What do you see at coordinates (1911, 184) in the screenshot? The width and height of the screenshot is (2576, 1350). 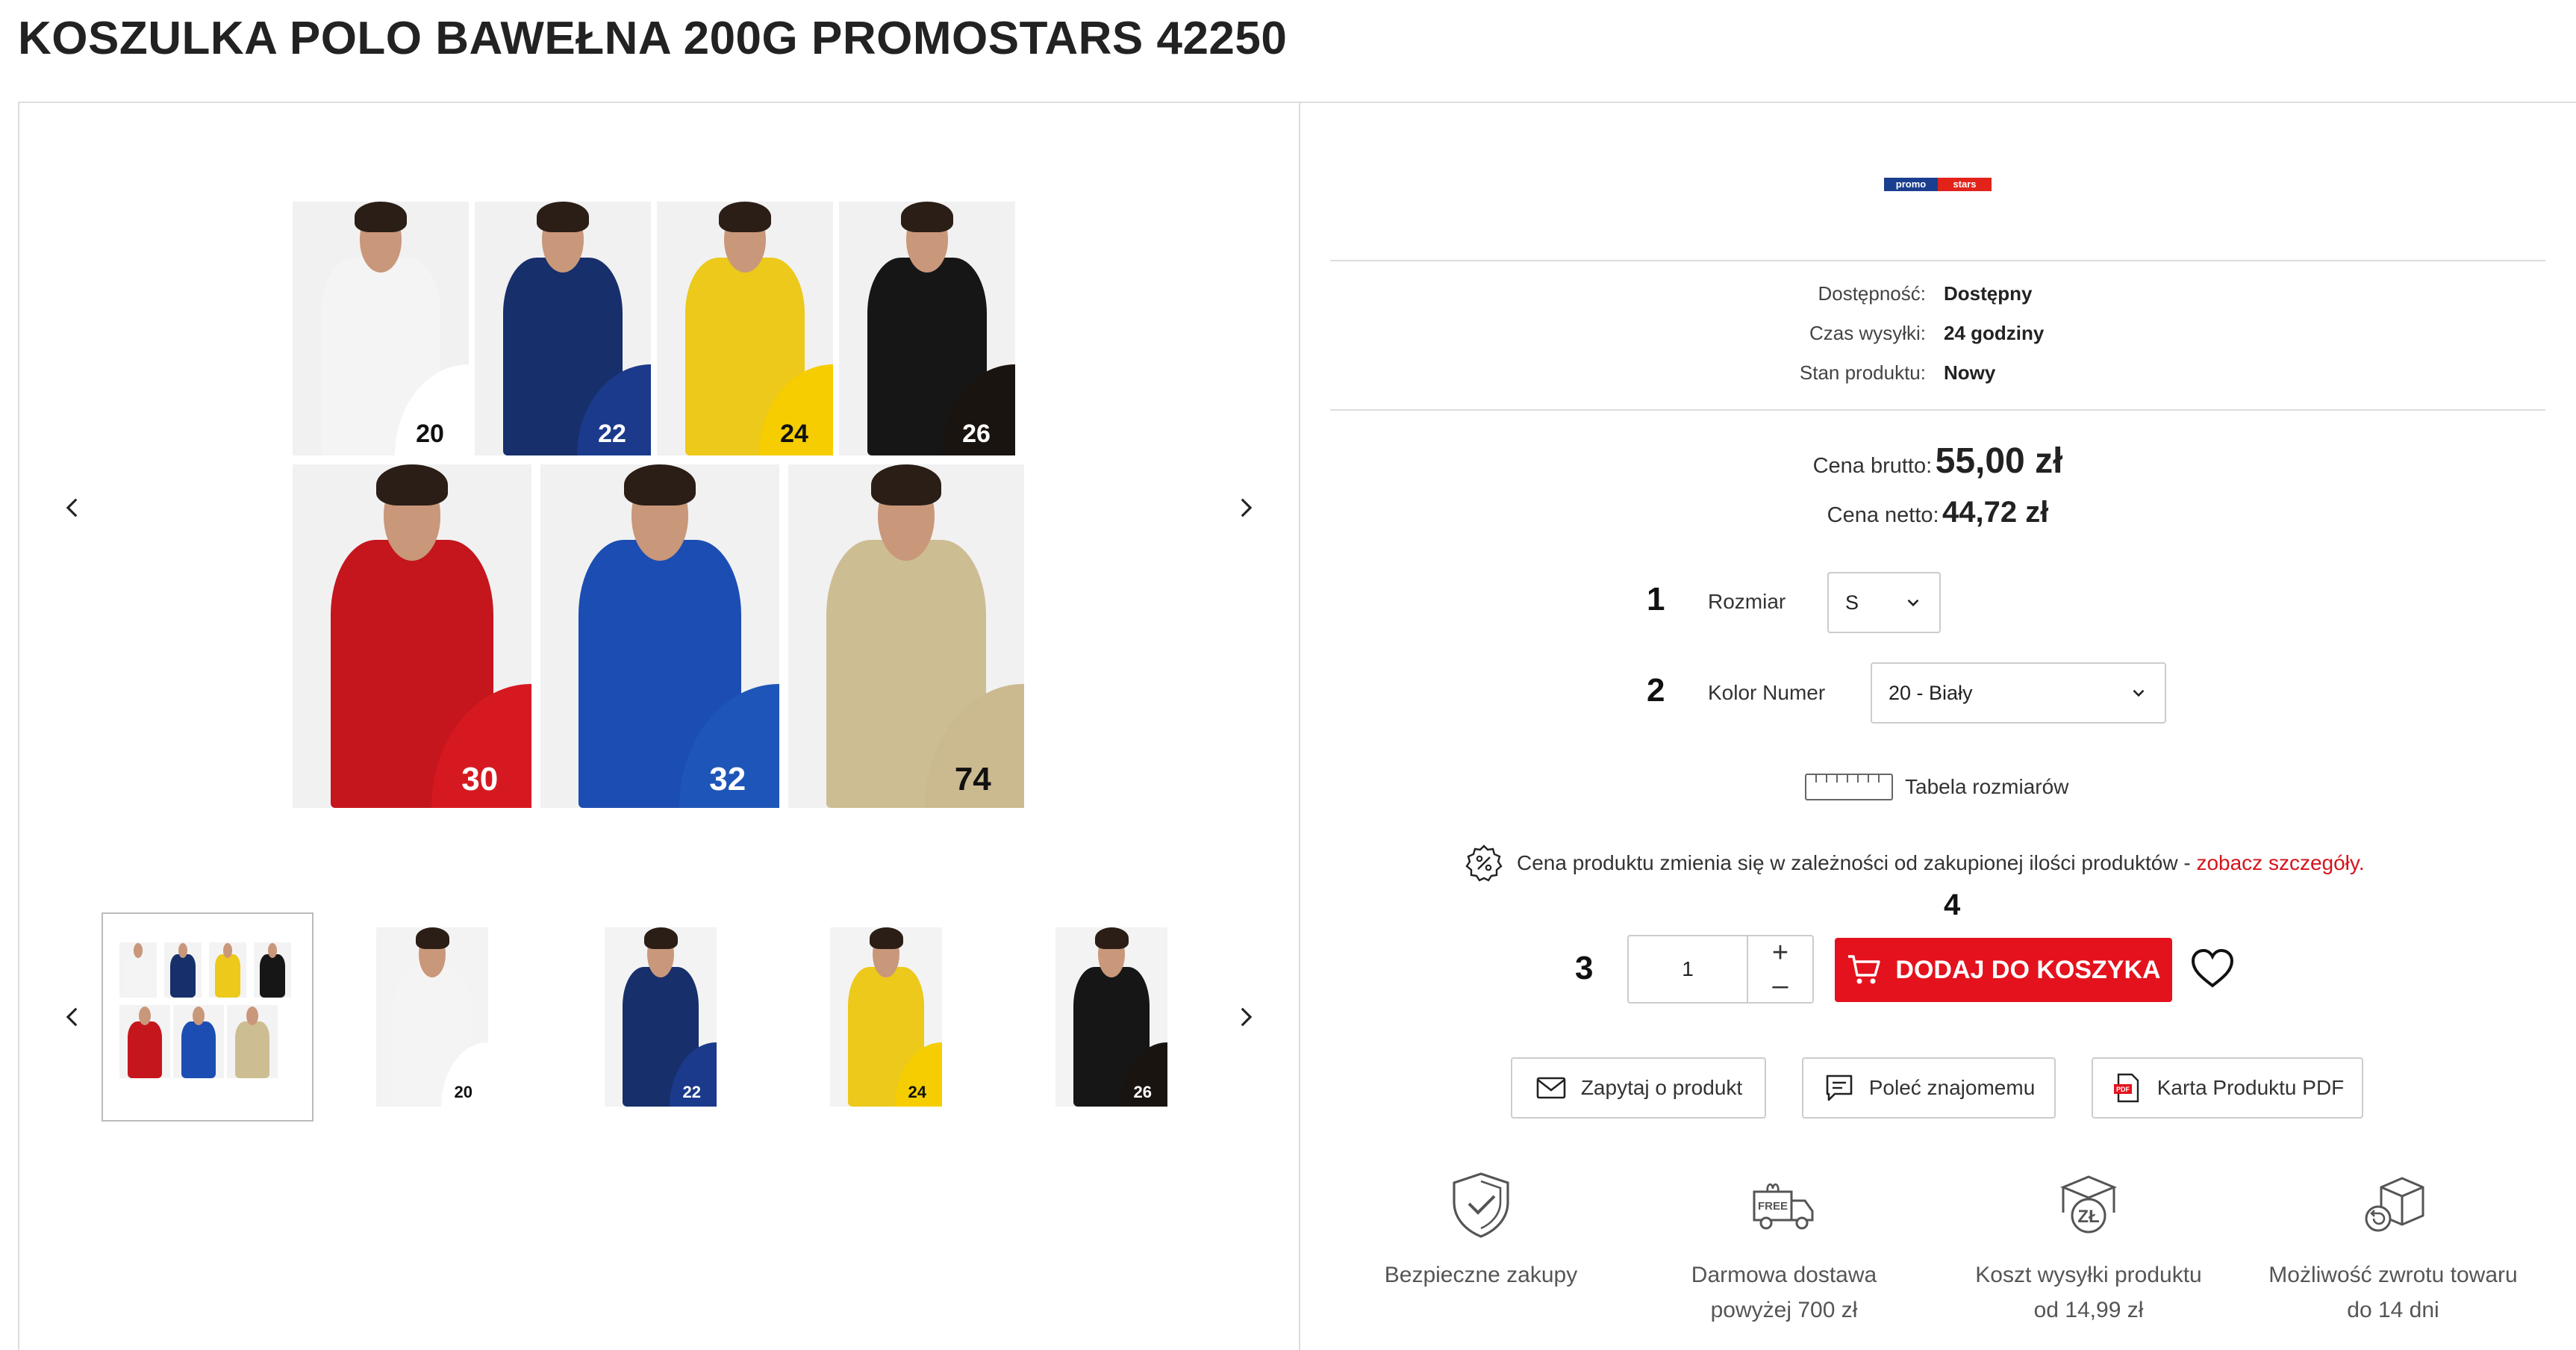 I see `brand-logo-part1: promo` at bounding box center [1911, 184].